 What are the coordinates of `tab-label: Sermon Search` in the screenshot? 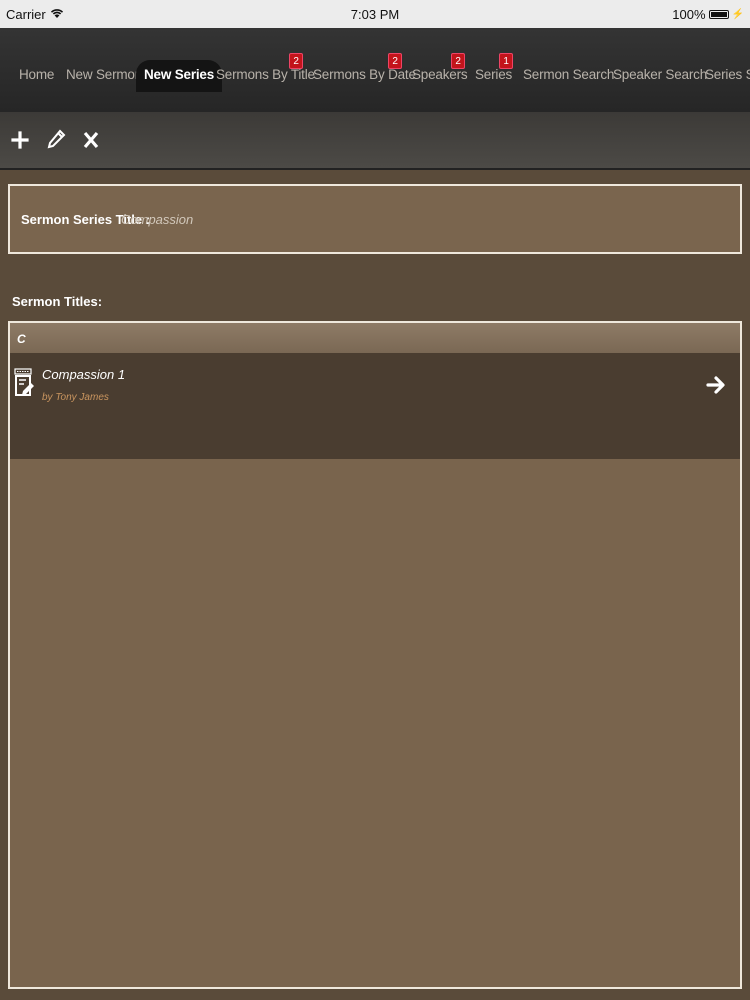 It's located at (569, 74).